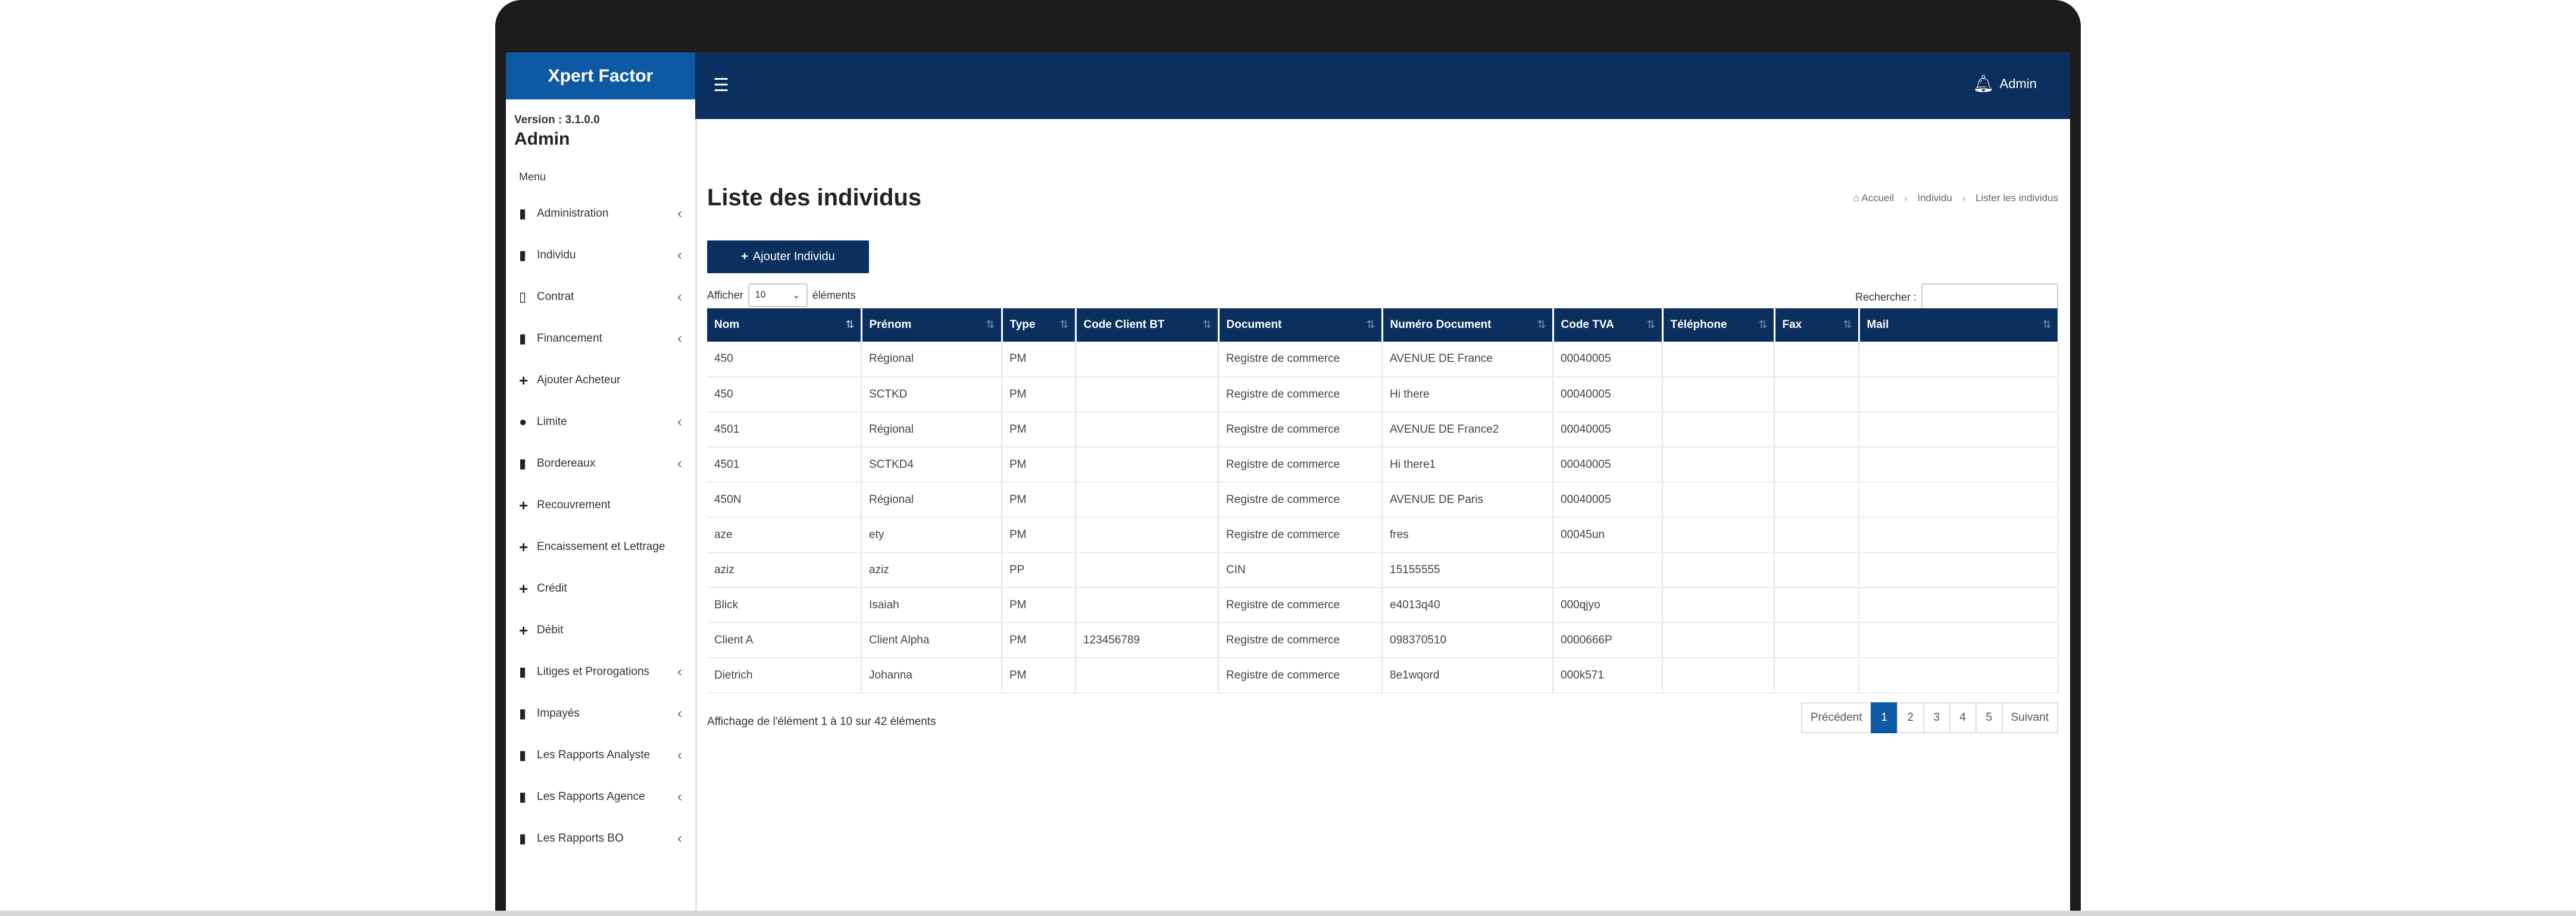 The height and width of the screenshot is (916, 2576). I want to click on sidebar-item-individu: ▮ Individu ‹, so click(600, 255).